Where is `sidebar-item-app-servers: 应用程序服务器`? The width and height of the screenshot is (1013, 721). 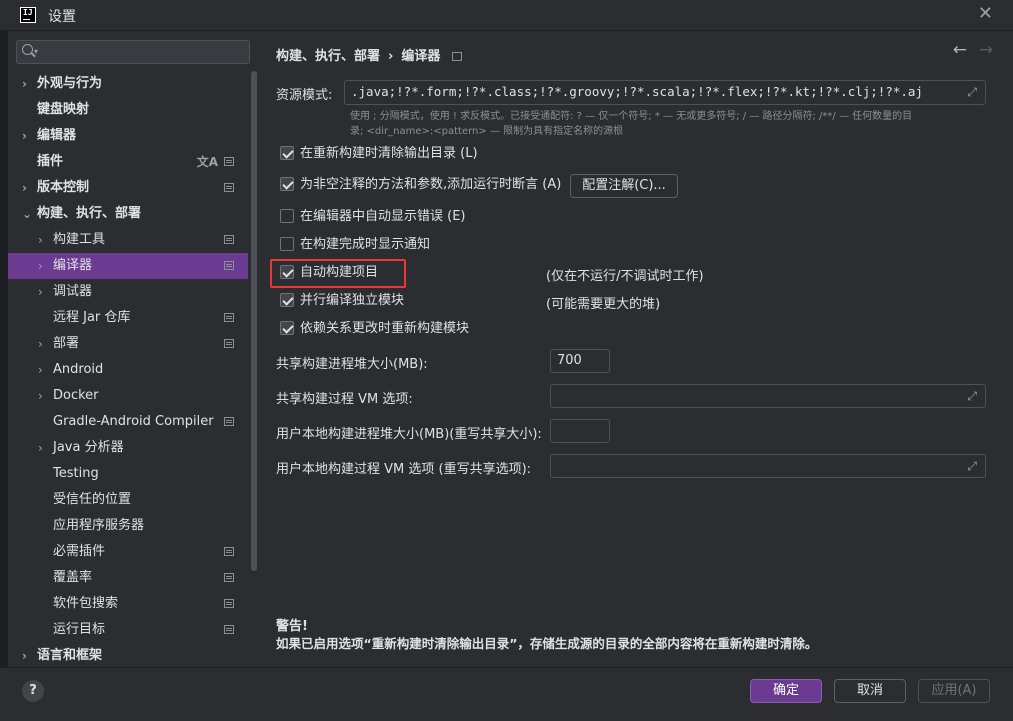
sidebar-item-app-servers: 应用程序服务器 is located at coordinates (128, 526).